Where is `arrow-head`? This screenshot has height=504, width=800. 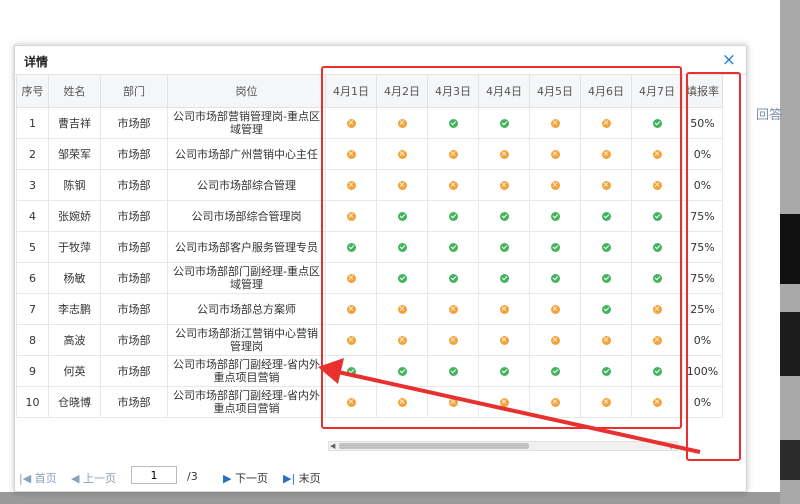
arrow-head is located at coordinates (331, 371).